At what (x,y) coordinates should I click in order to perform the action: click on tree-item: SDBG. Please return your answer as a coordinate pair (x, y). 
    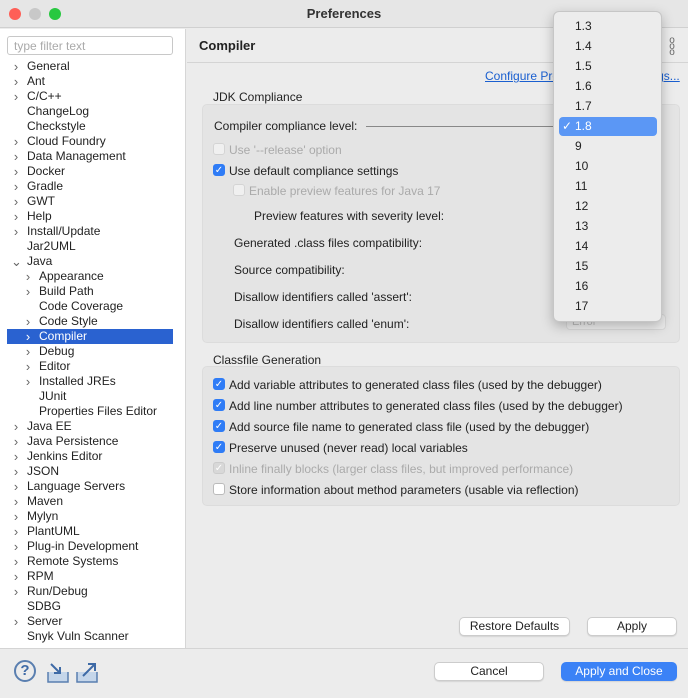
    Looking at the image, I should click on (90, 606).